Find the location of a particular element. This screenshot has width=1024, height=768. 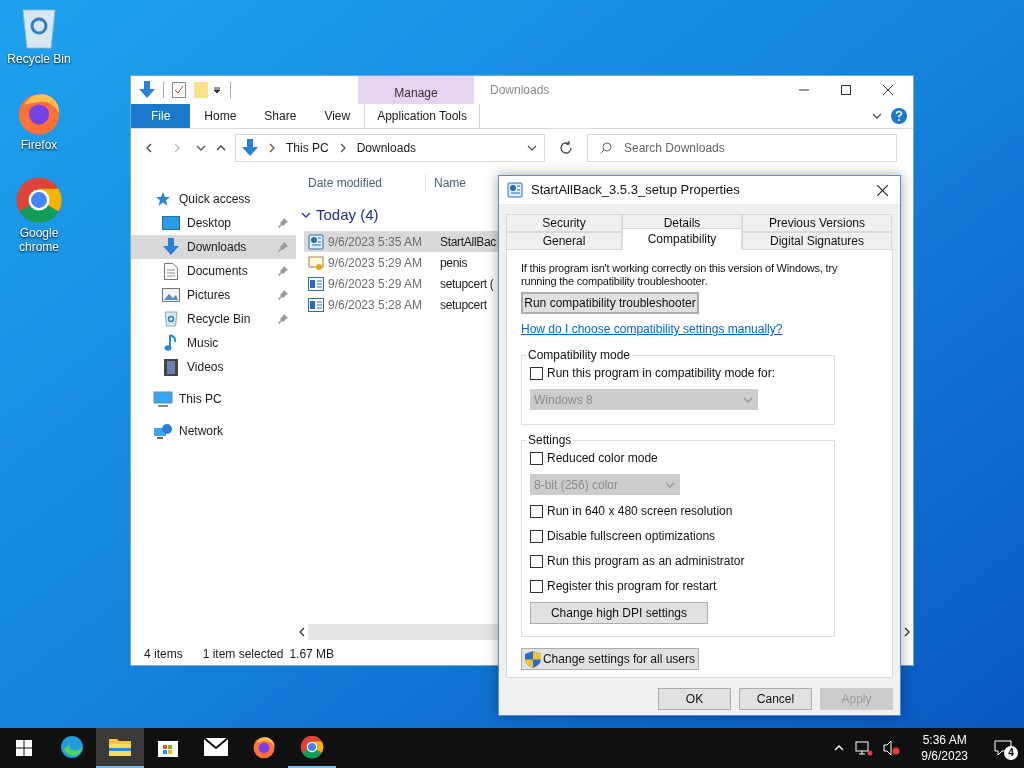

nav-item: Desktop is located at coordinates (213, 223).